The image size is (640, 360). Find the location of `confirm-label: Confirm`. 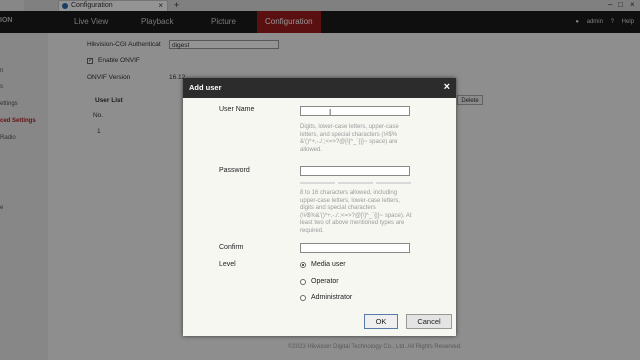

confirm-label: Confirm is located at coordinates (231, 247).